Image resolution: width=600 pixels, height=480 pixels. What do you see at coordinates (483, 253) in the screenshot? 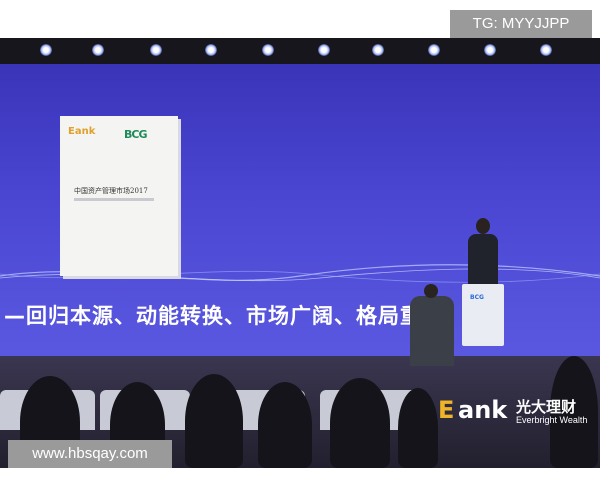
I see `speaker-figure` at bounding box center [483, 253].